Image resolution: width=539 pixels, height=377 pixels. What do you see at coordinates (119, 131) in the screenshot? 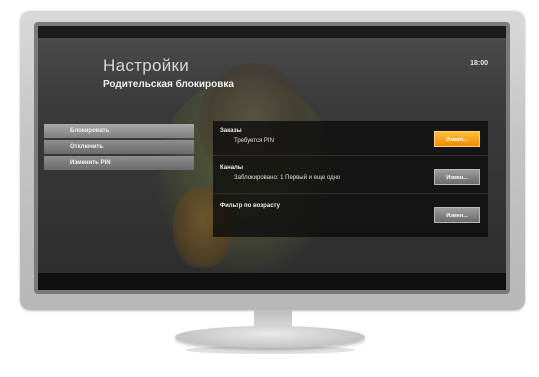
I see `menu-item-block: Блокировать` at bounding box center [119, 131].